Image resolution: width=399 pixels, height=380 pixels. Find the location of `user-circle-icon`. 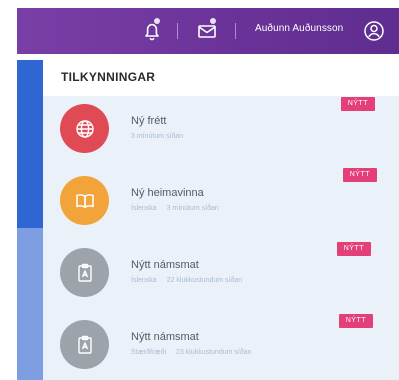

user-circle-icon is located at coordinates (374, 31).